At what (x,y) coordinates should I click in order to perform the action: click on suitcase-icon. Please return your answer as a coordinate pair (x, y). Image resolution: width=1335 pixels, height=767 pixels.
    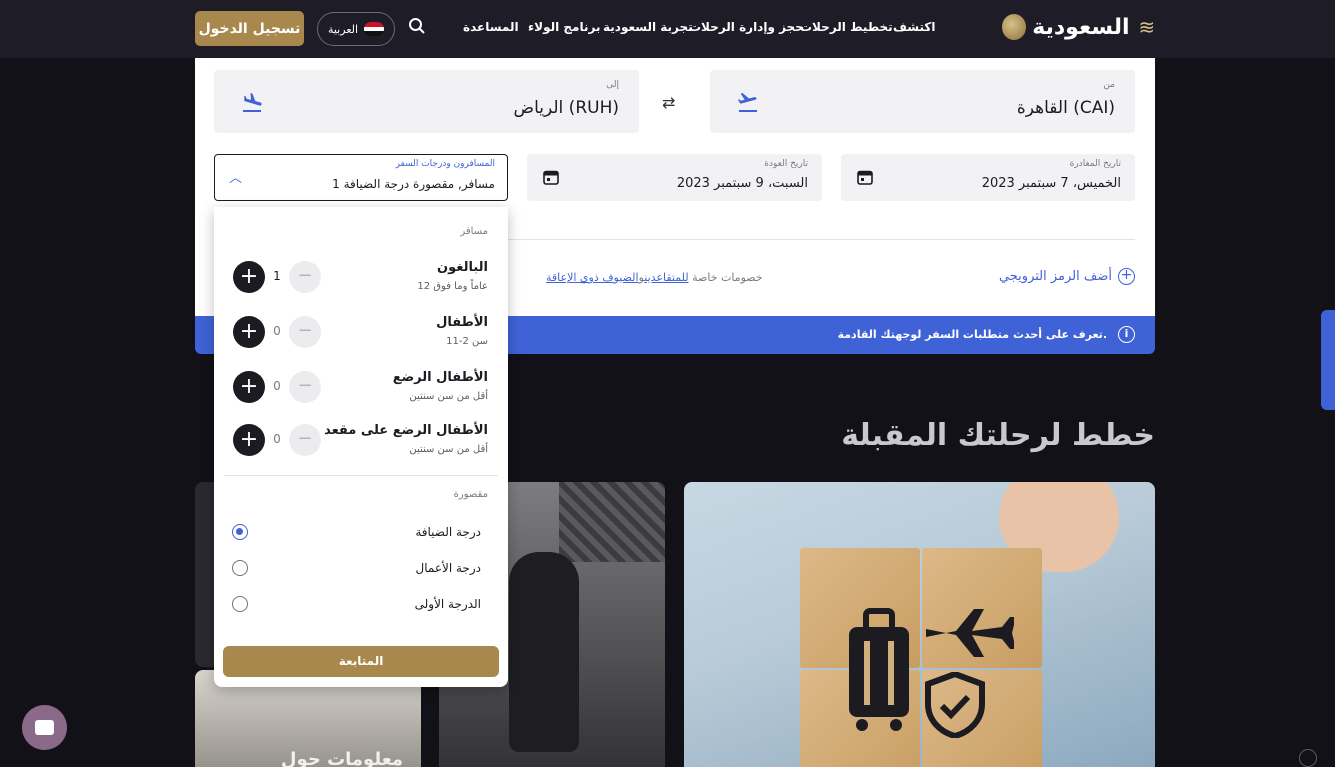
    Looking at the image, I should click on (879, 669).